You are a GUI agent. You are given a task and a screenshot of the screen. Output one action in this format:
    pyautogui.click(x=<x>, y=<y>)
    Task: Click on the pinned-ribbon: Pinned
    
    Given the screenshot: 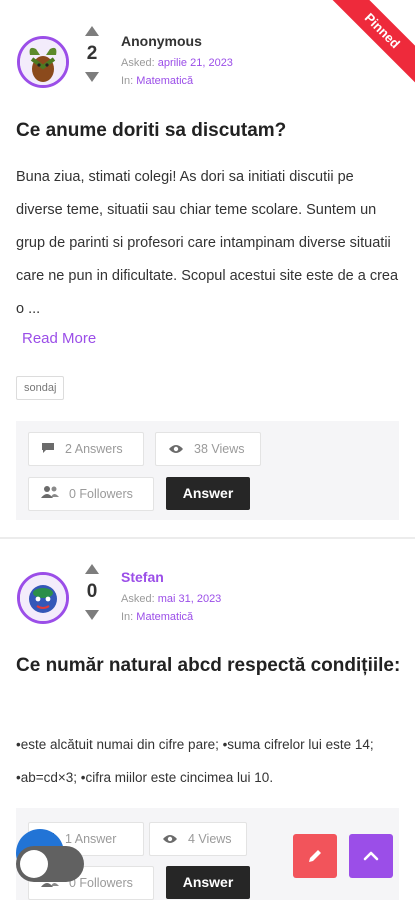 What is the action you would take?
    pyautogui.click(x=370, y=45)
    